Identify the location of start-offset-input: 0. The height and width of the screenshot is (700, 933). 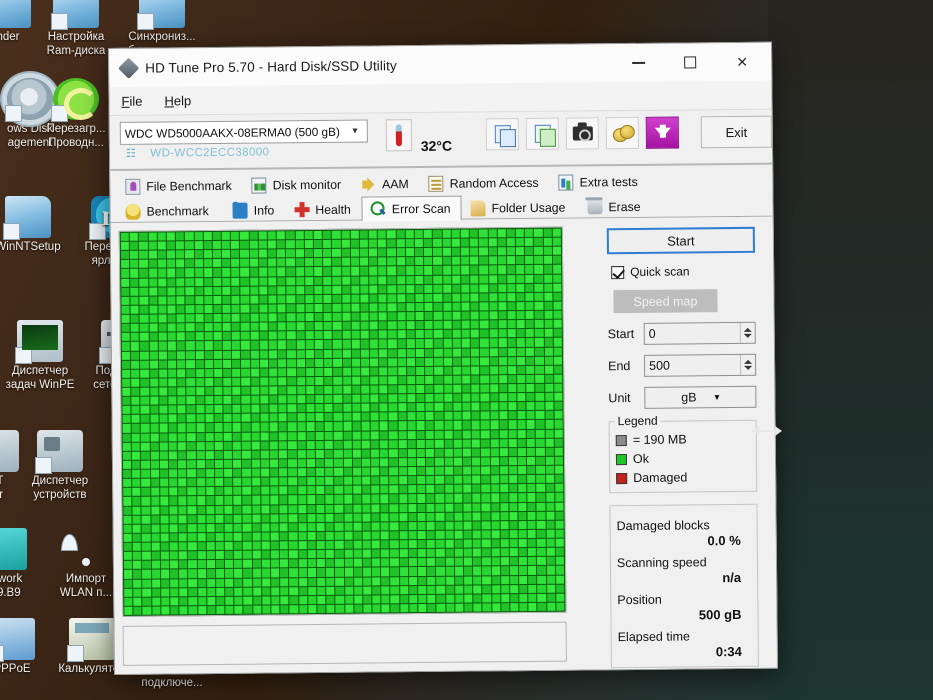
(699, 333).